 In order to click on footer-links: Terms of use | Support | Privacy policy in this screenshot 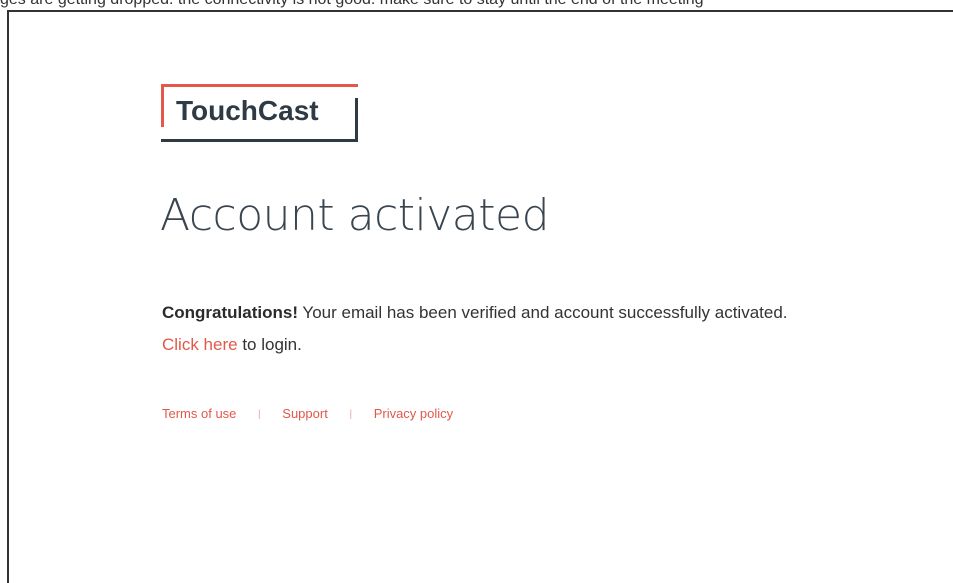, I will do `click(307, 413)`.